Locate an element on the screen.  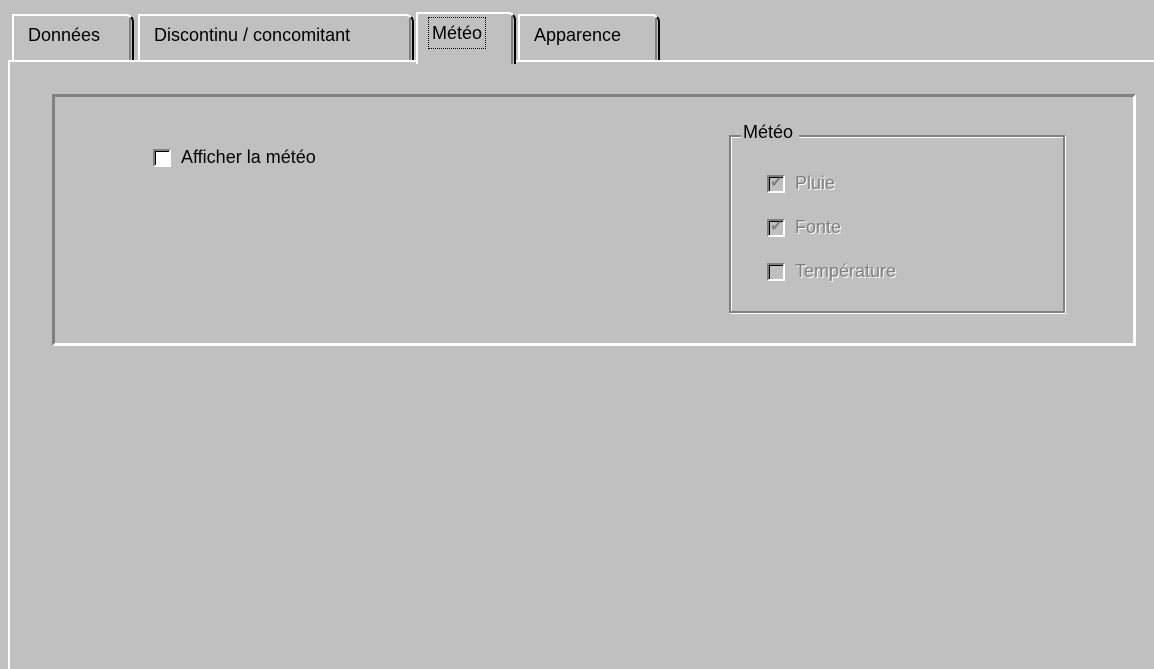
melt-label: Fonte is located at coordinates (818, 227).